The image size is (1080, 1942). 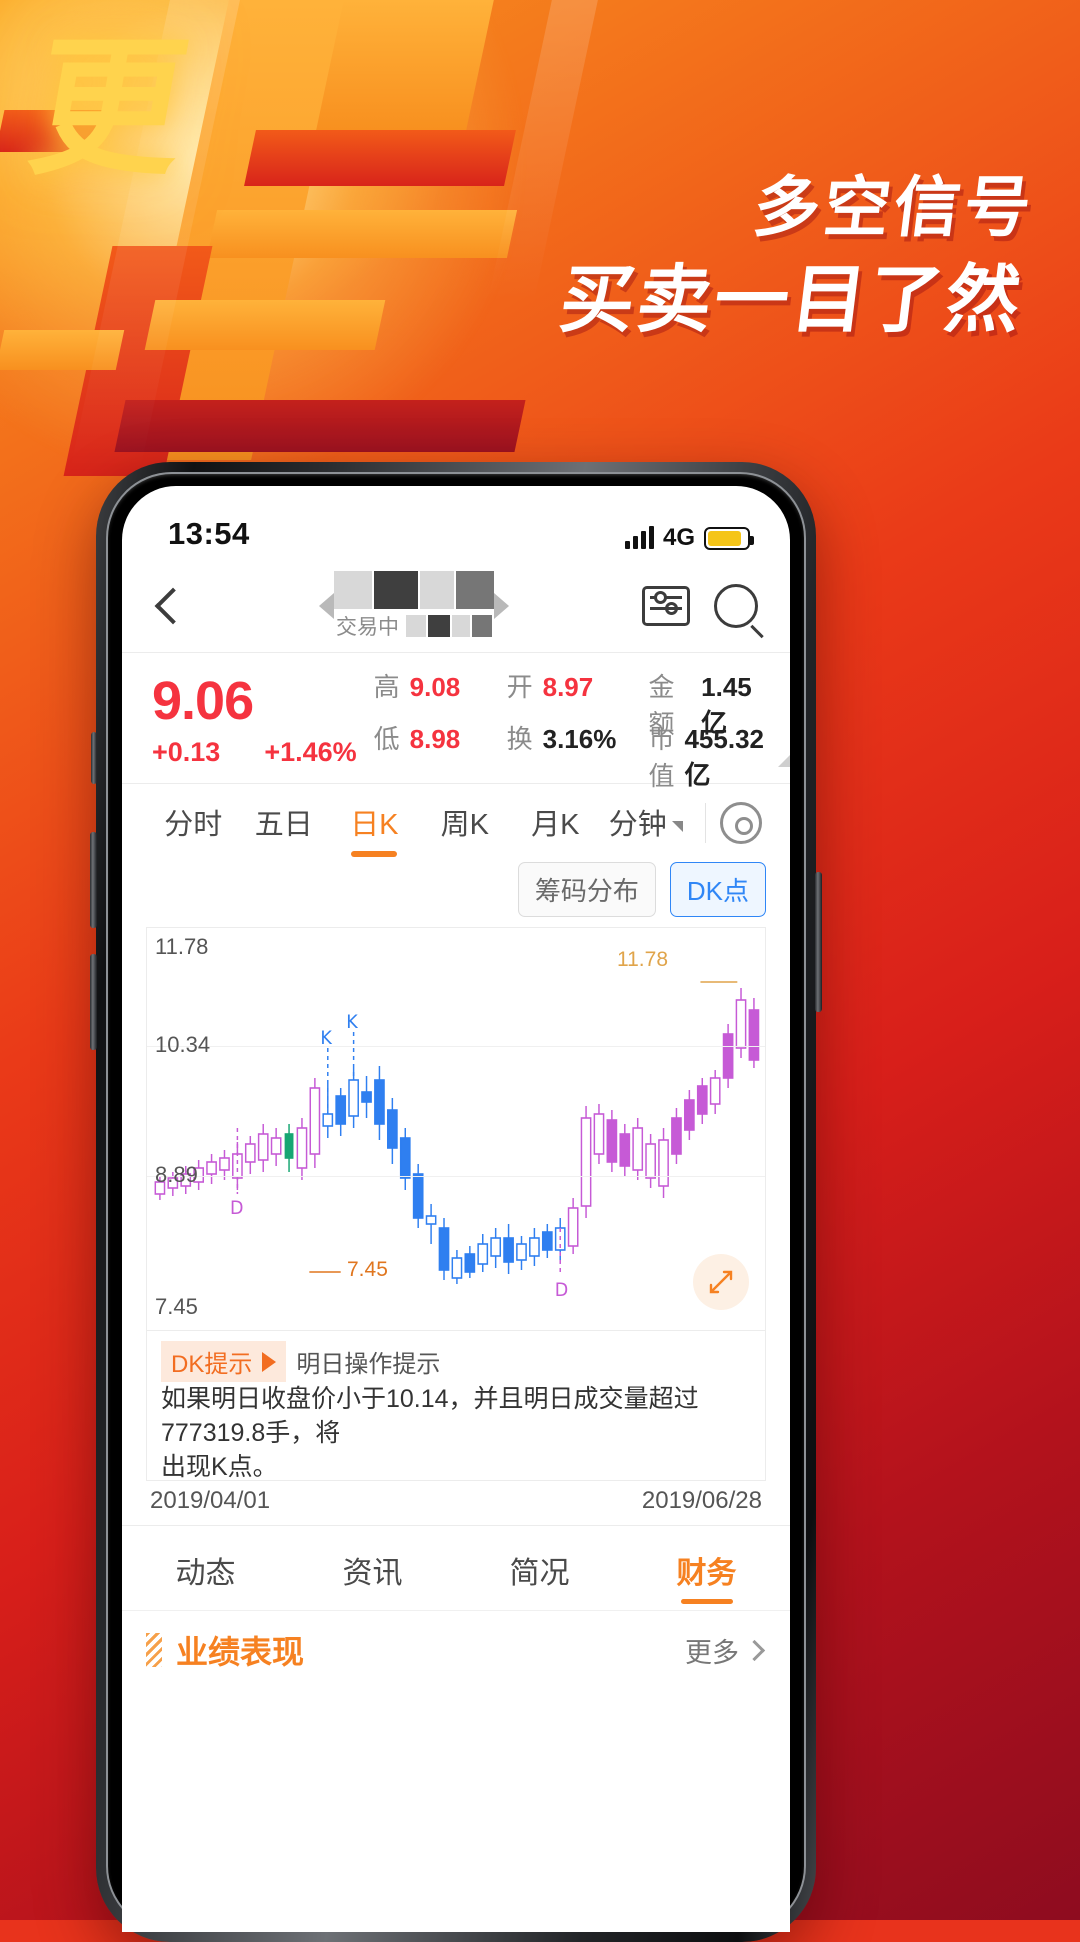 I want to click on stock-title-block: 交易中, so click(x=414, y=606).